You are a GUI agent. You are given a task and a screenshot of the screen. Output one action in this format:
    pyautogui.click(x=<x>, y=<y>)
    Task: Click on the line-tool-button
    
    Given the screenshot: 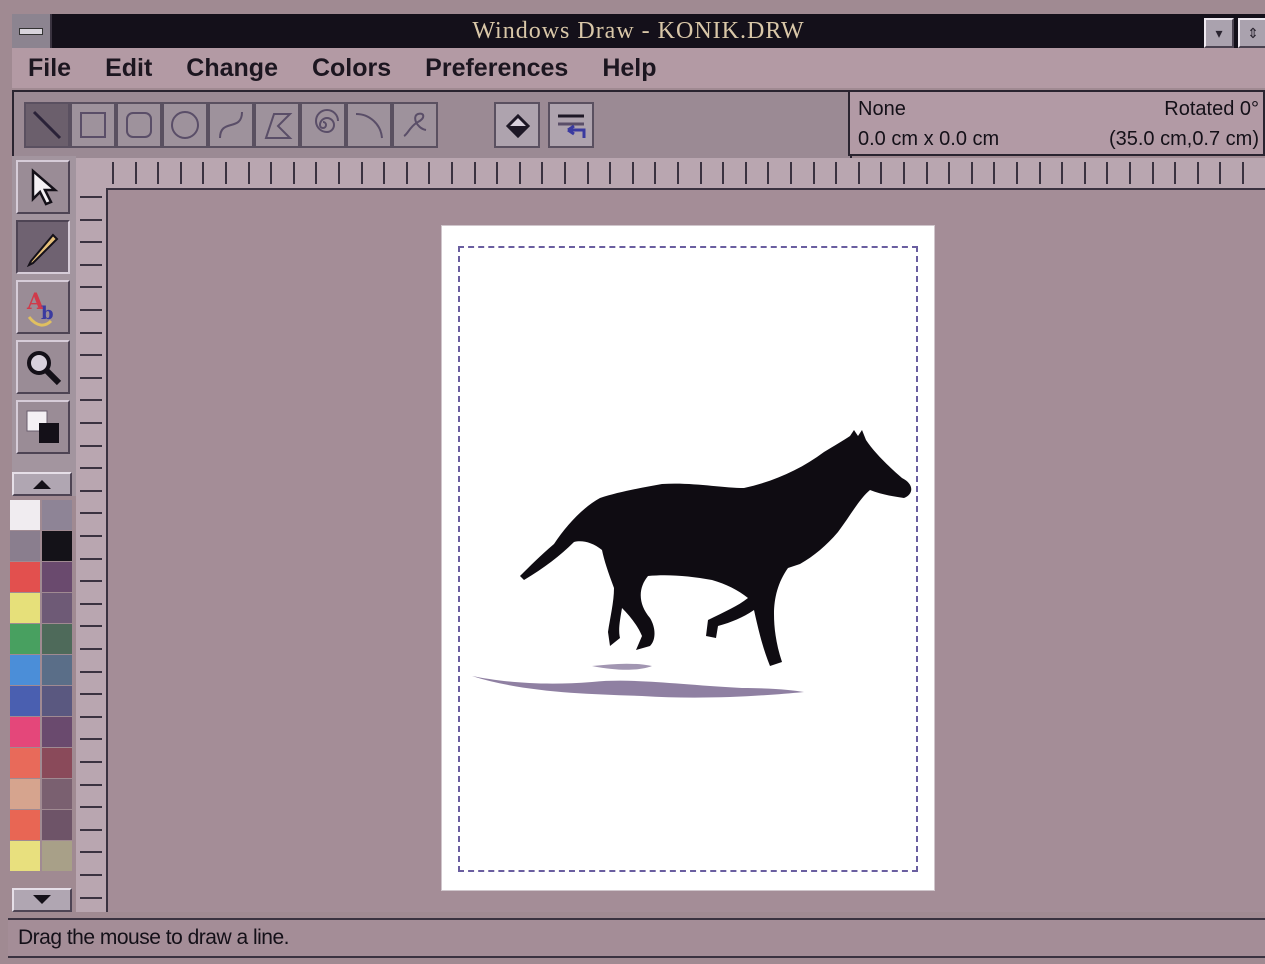 What is the action you would take?
    pyautogui.click(x=47, y=125)
    